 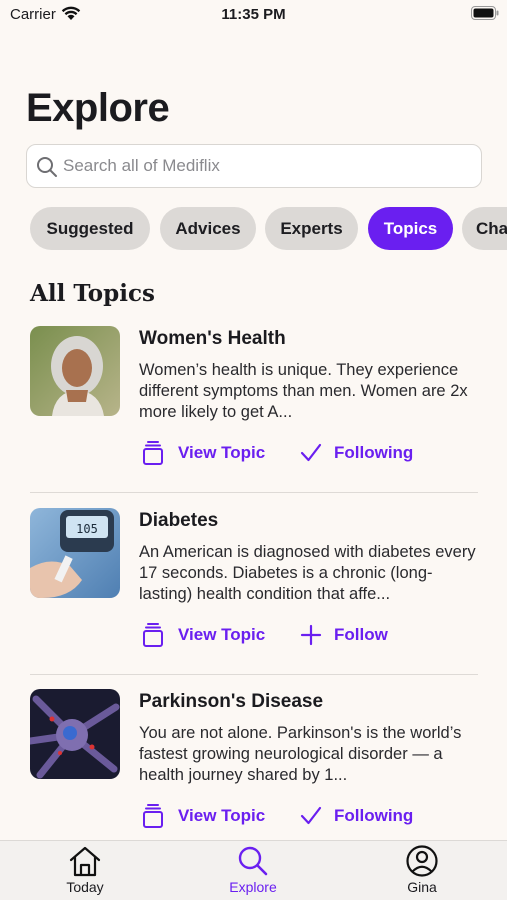 What do you see at coordinates (410, 228) in the screenshot?
I see `tab-topics: Topics` at bounding box center [410, 228].